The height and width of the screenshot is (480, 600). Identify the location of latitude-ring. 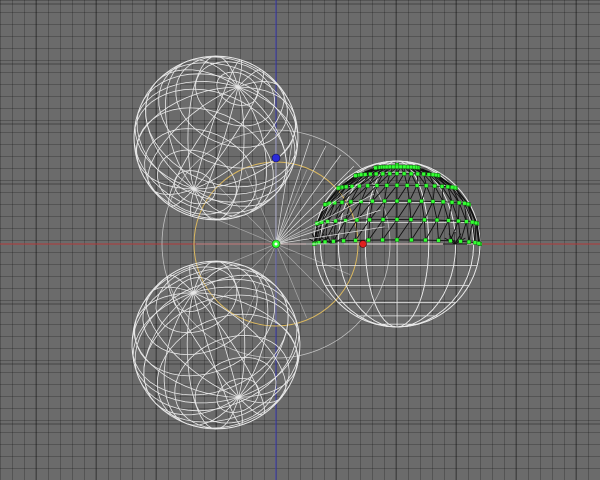
(227, 112).